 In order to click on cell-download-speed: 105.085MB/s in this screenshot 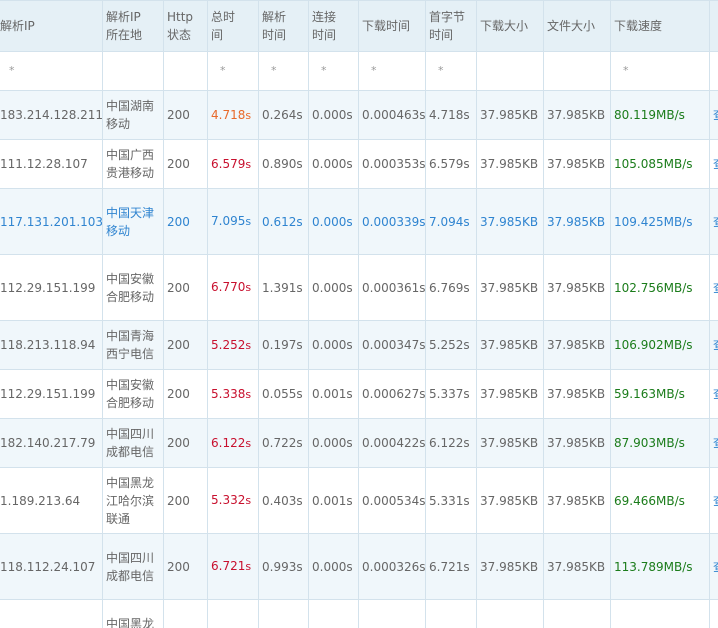, I will do `click(660, 164)`.